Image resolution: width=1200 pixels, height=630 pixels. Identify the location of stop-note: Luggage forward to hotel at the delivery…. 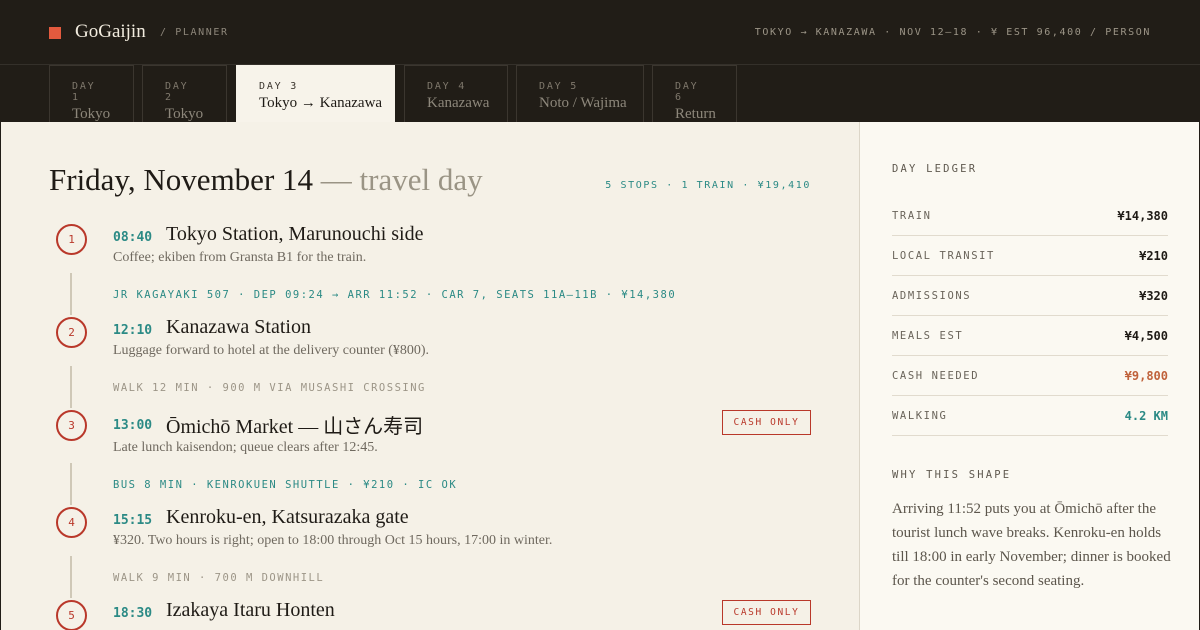
(271, 350).